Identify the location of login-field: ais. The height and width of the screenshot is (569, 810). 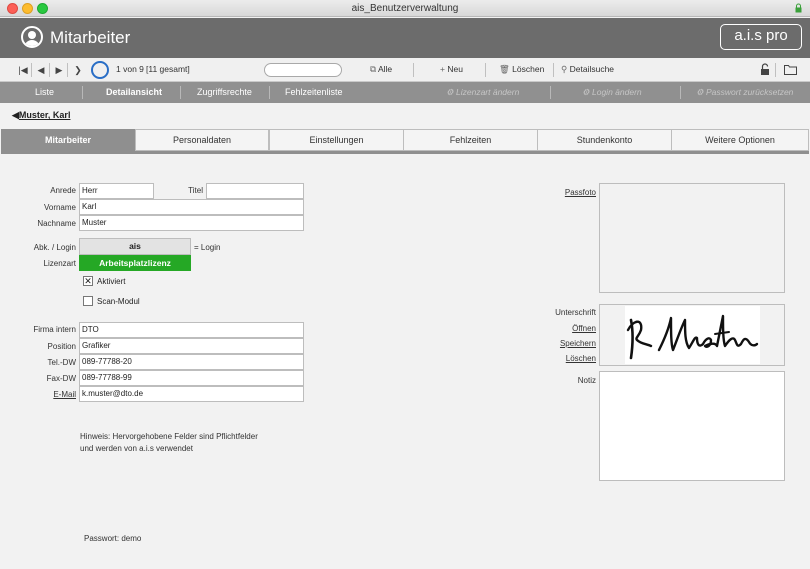
(135, 246).